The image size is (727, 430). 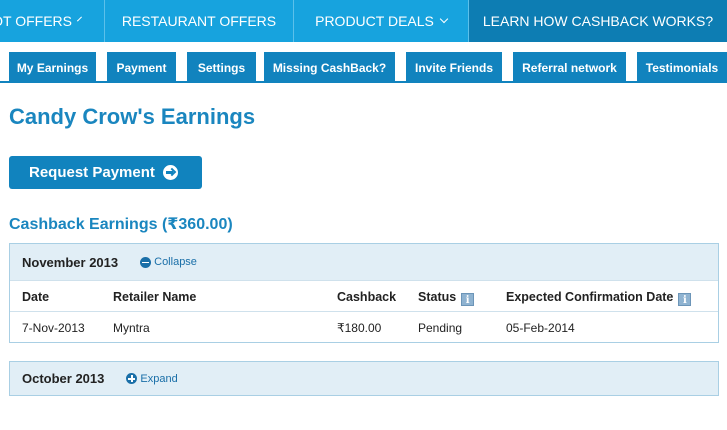 I want to click on cell-expected-date: 05-Feb-2014, so click(x=540, y=328).